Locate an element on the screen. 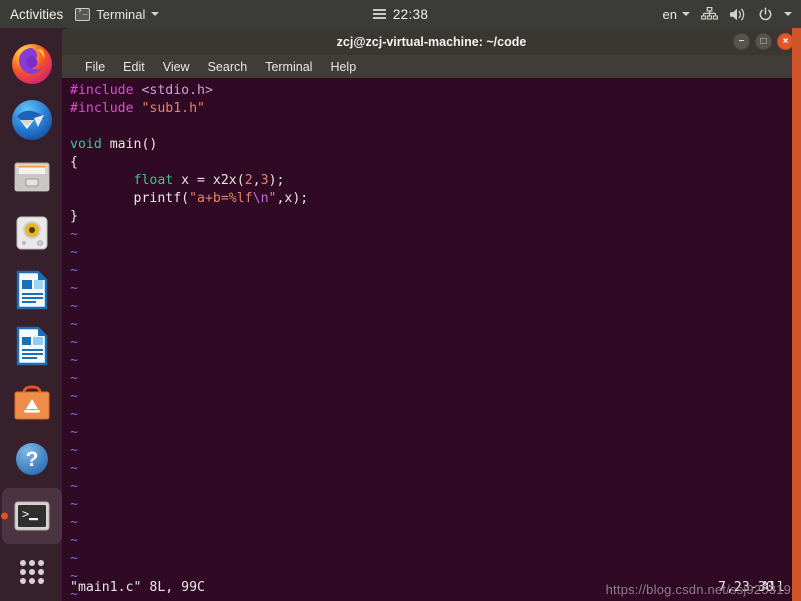 The image size is (801, 601). window-titlebar: zcj@zcj-virtual-machine: ~/code − □ × is located at coordinates (431, 41).